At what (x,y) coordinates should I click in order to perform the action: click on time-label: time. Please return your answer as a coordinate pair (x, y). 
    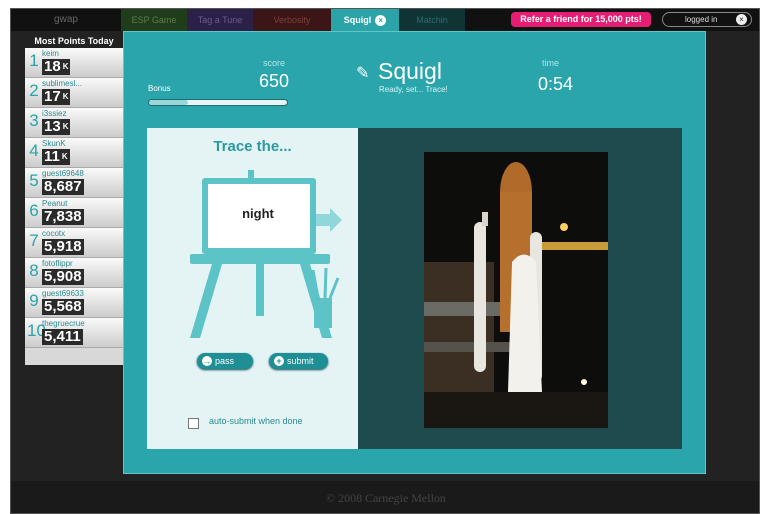
    Looking at the image, I should click on (551, 63).